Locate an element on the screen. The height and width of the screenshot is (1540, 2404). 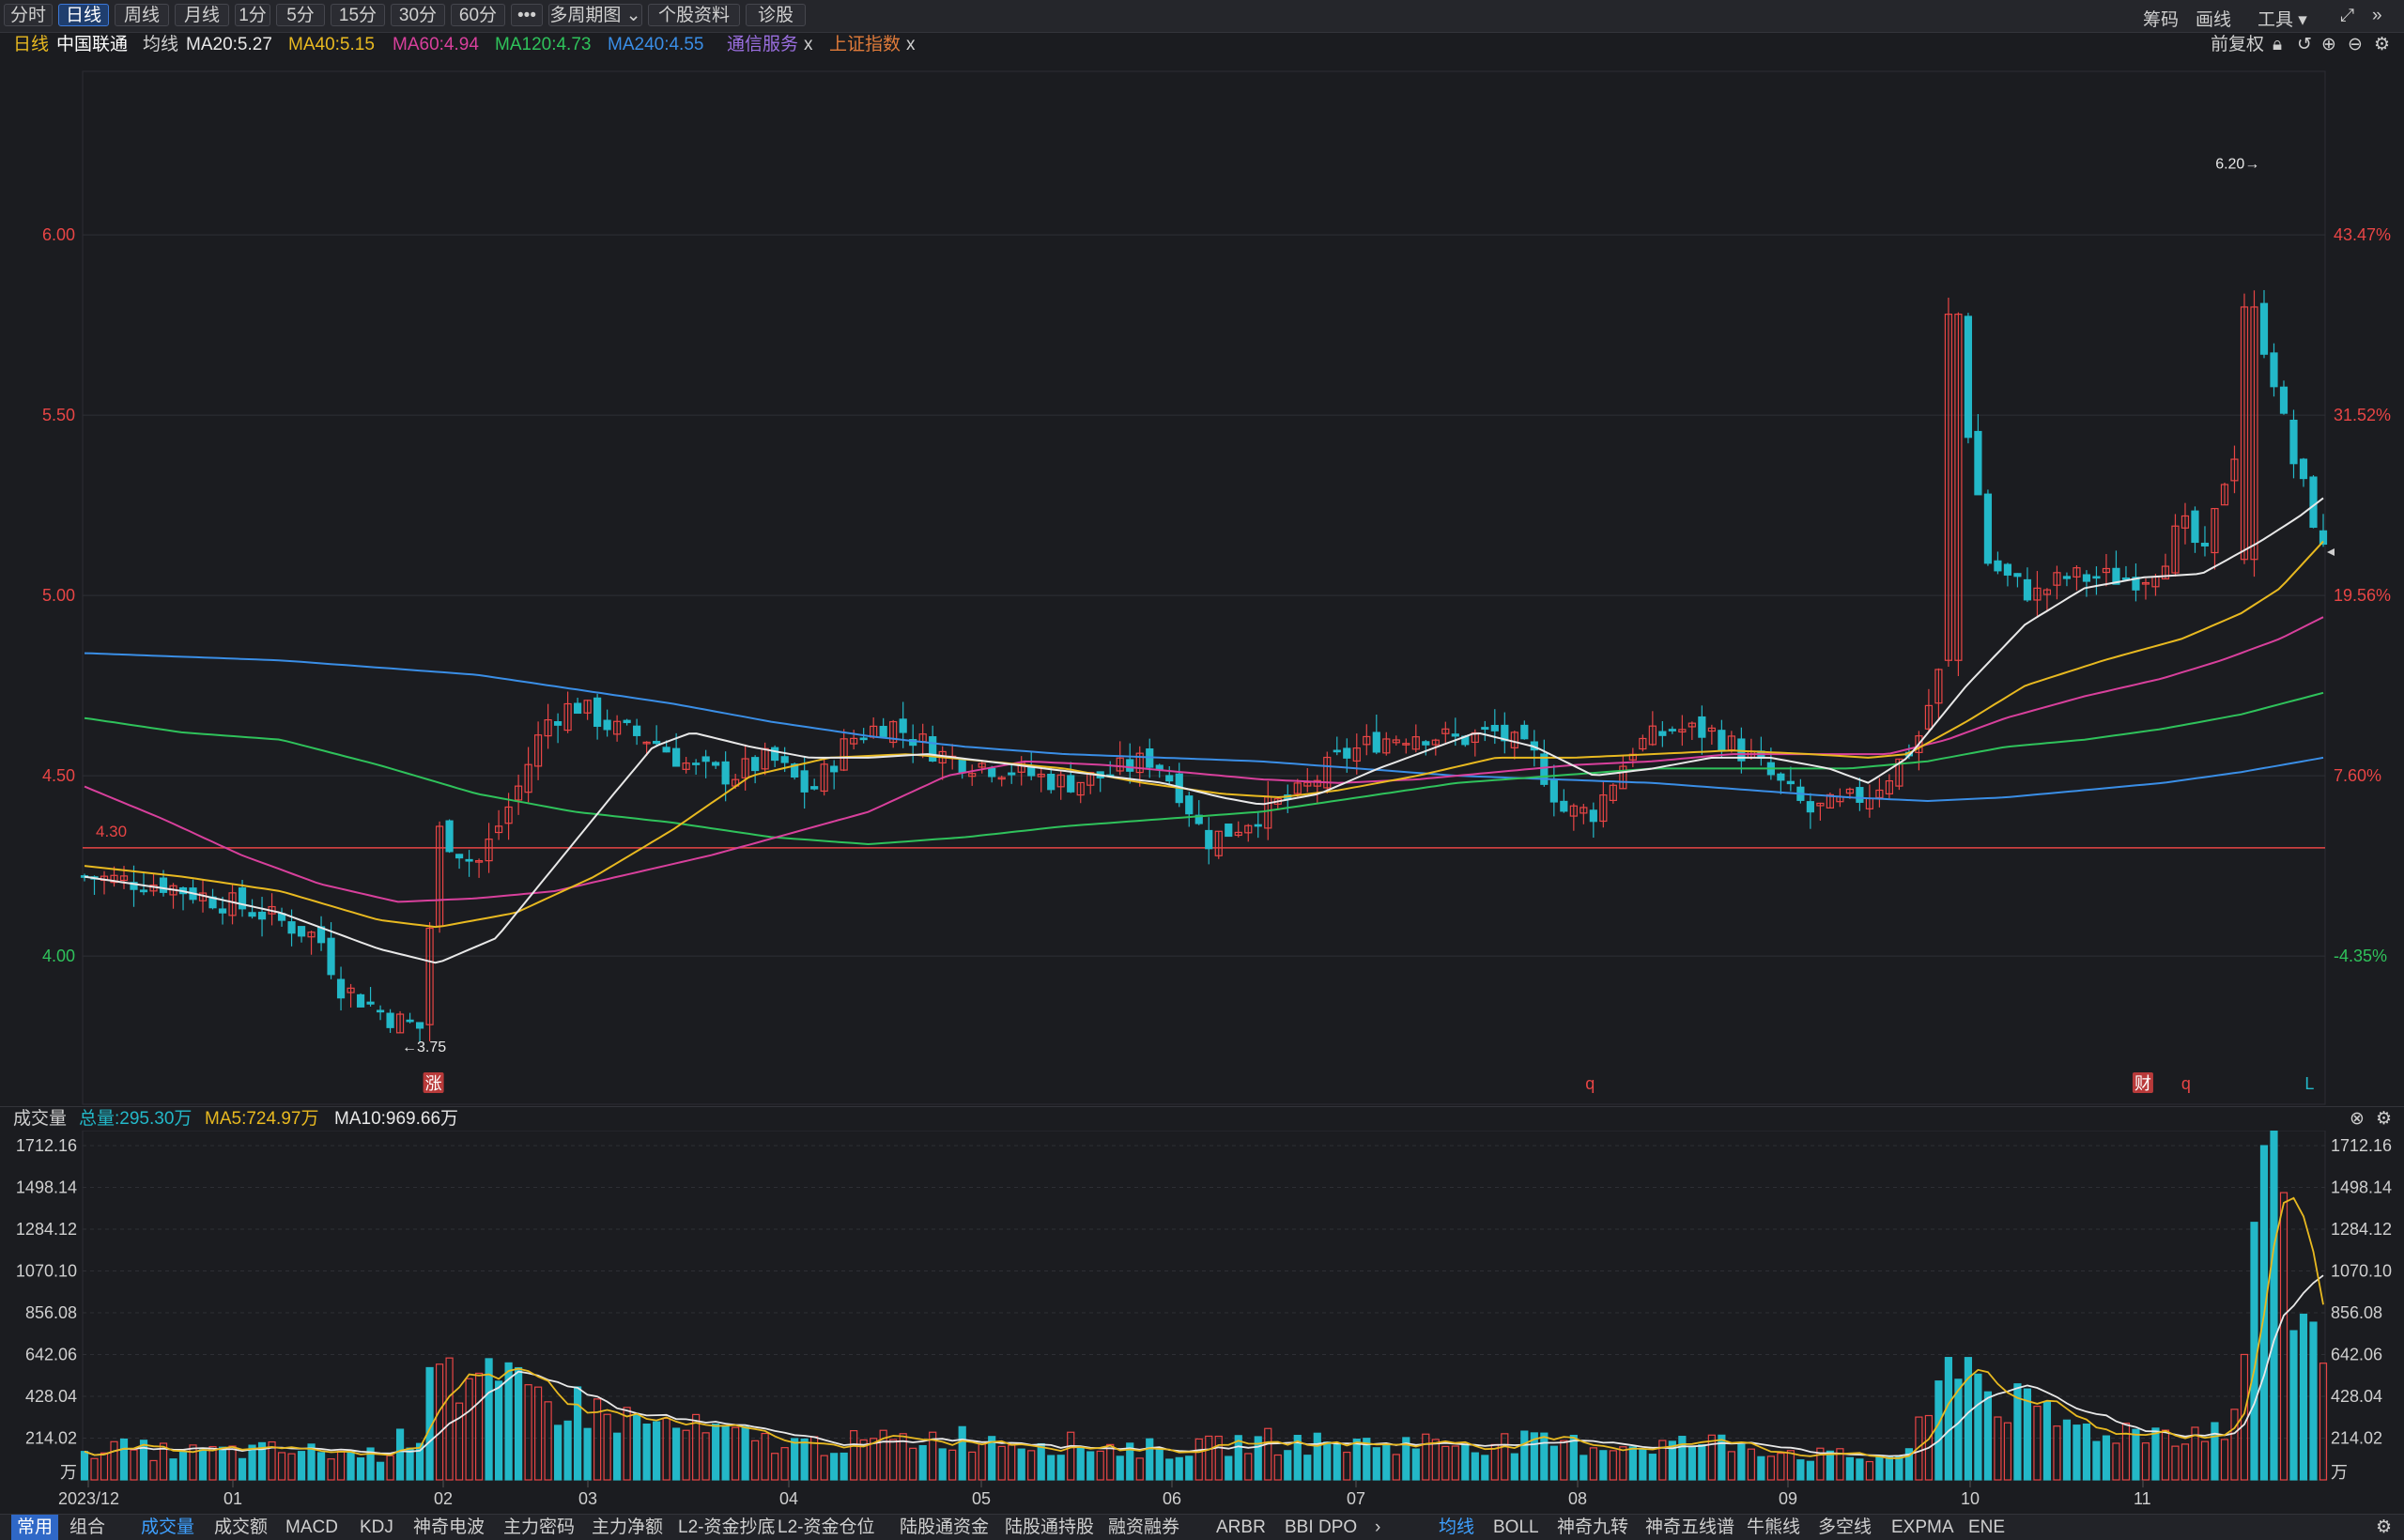
indicator-tab-14: DPO is located at coordinates (1337, 1527).